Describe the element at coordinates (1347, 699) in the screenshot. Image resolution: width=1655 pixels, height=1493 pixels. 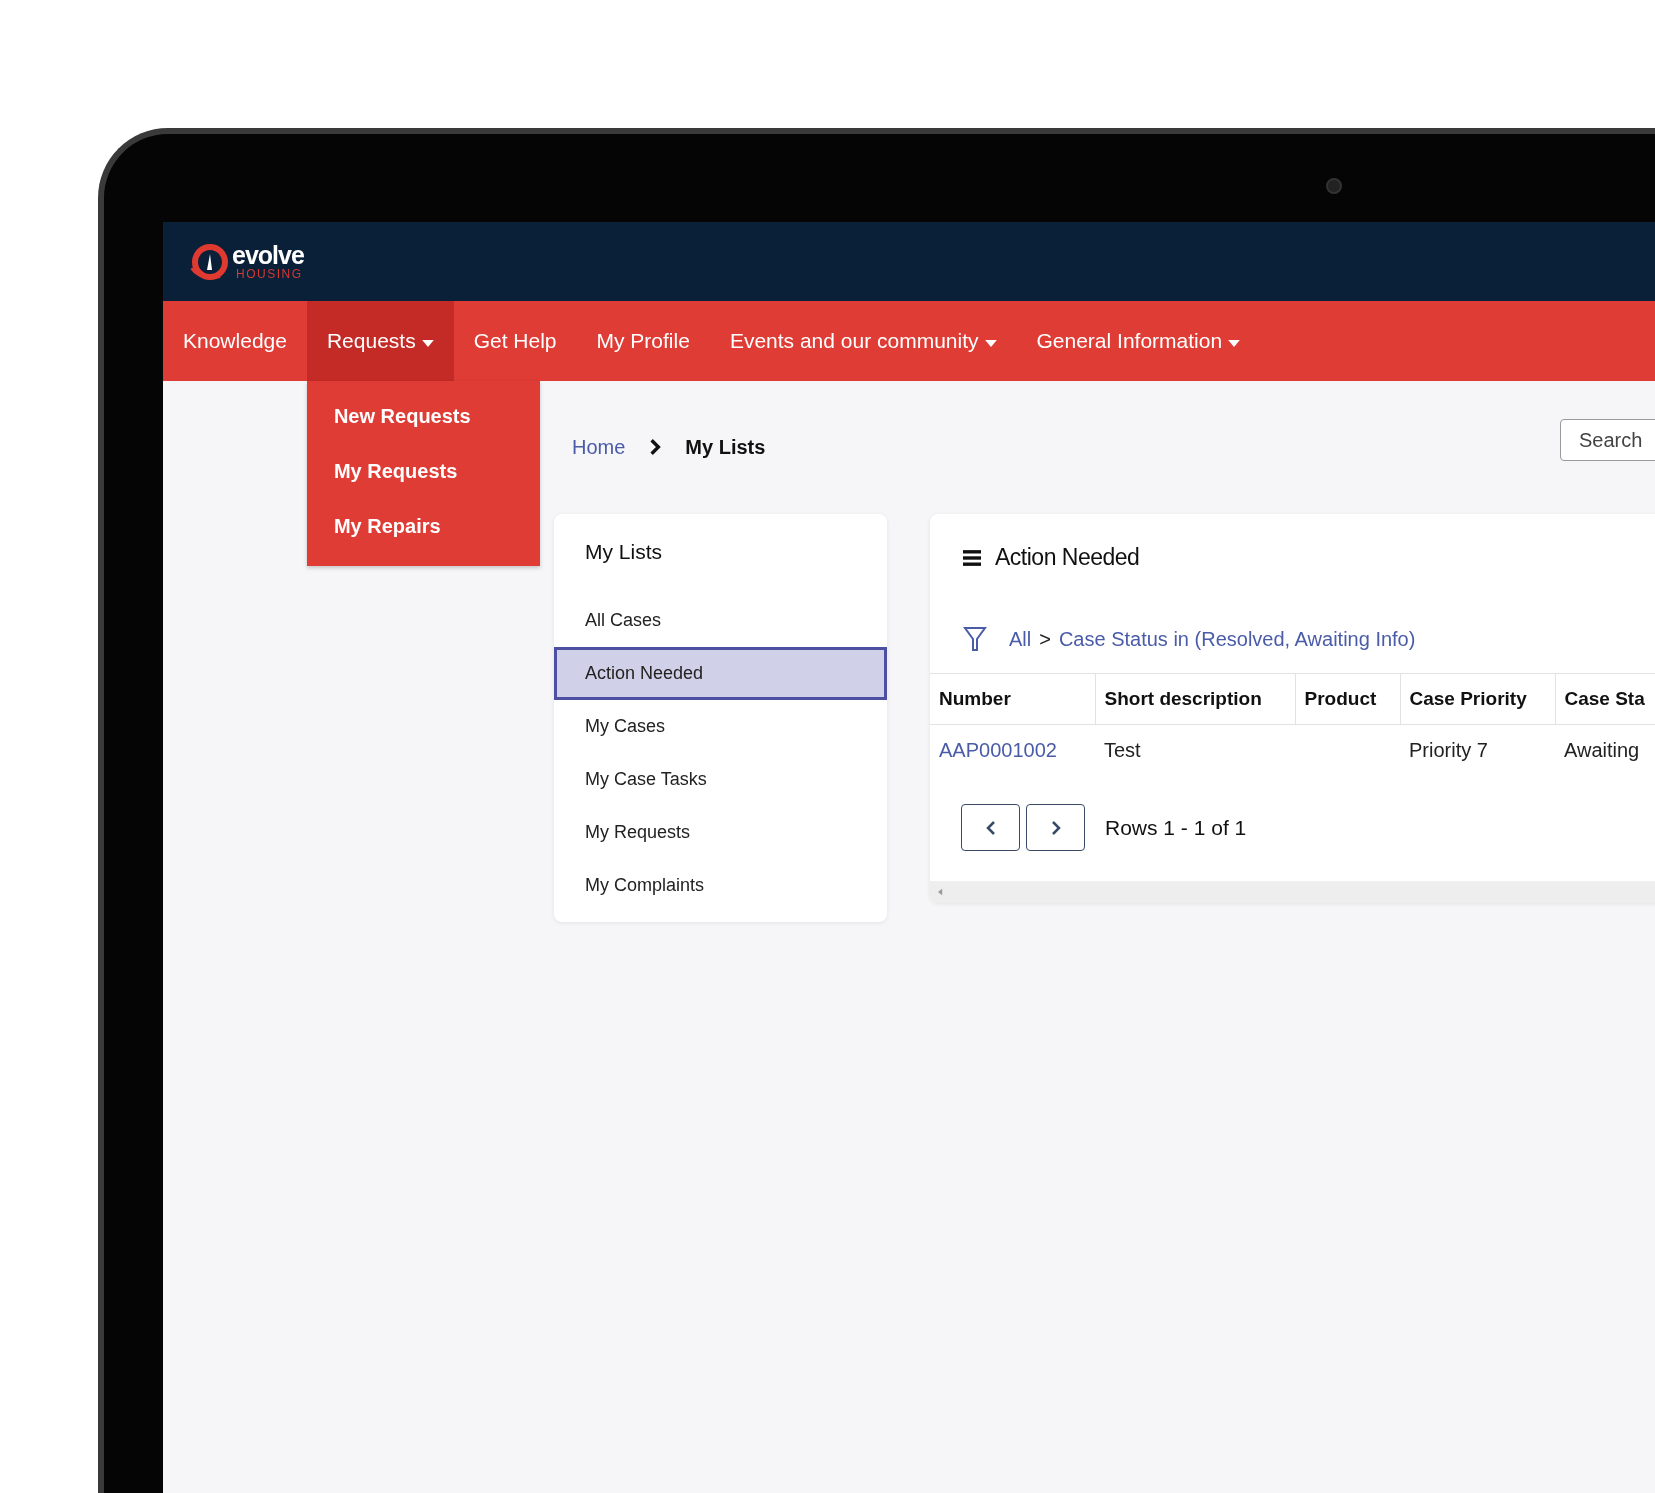
I see `column-header: Product` at that location.